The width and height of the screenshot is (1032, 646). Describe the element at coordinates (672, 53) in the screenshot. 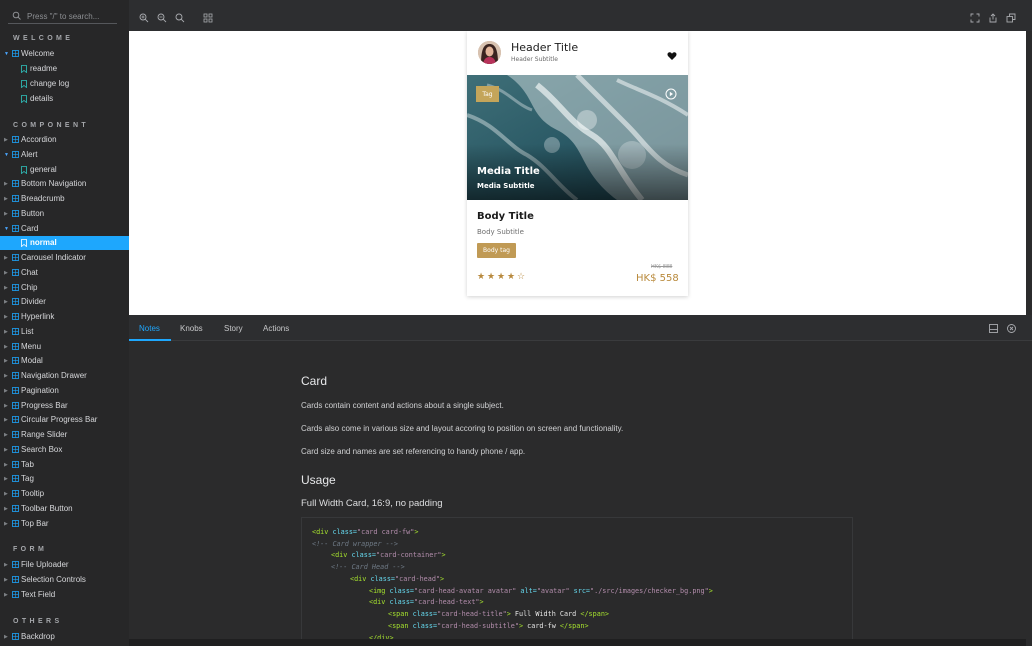

I see `heart-icon` at that location.